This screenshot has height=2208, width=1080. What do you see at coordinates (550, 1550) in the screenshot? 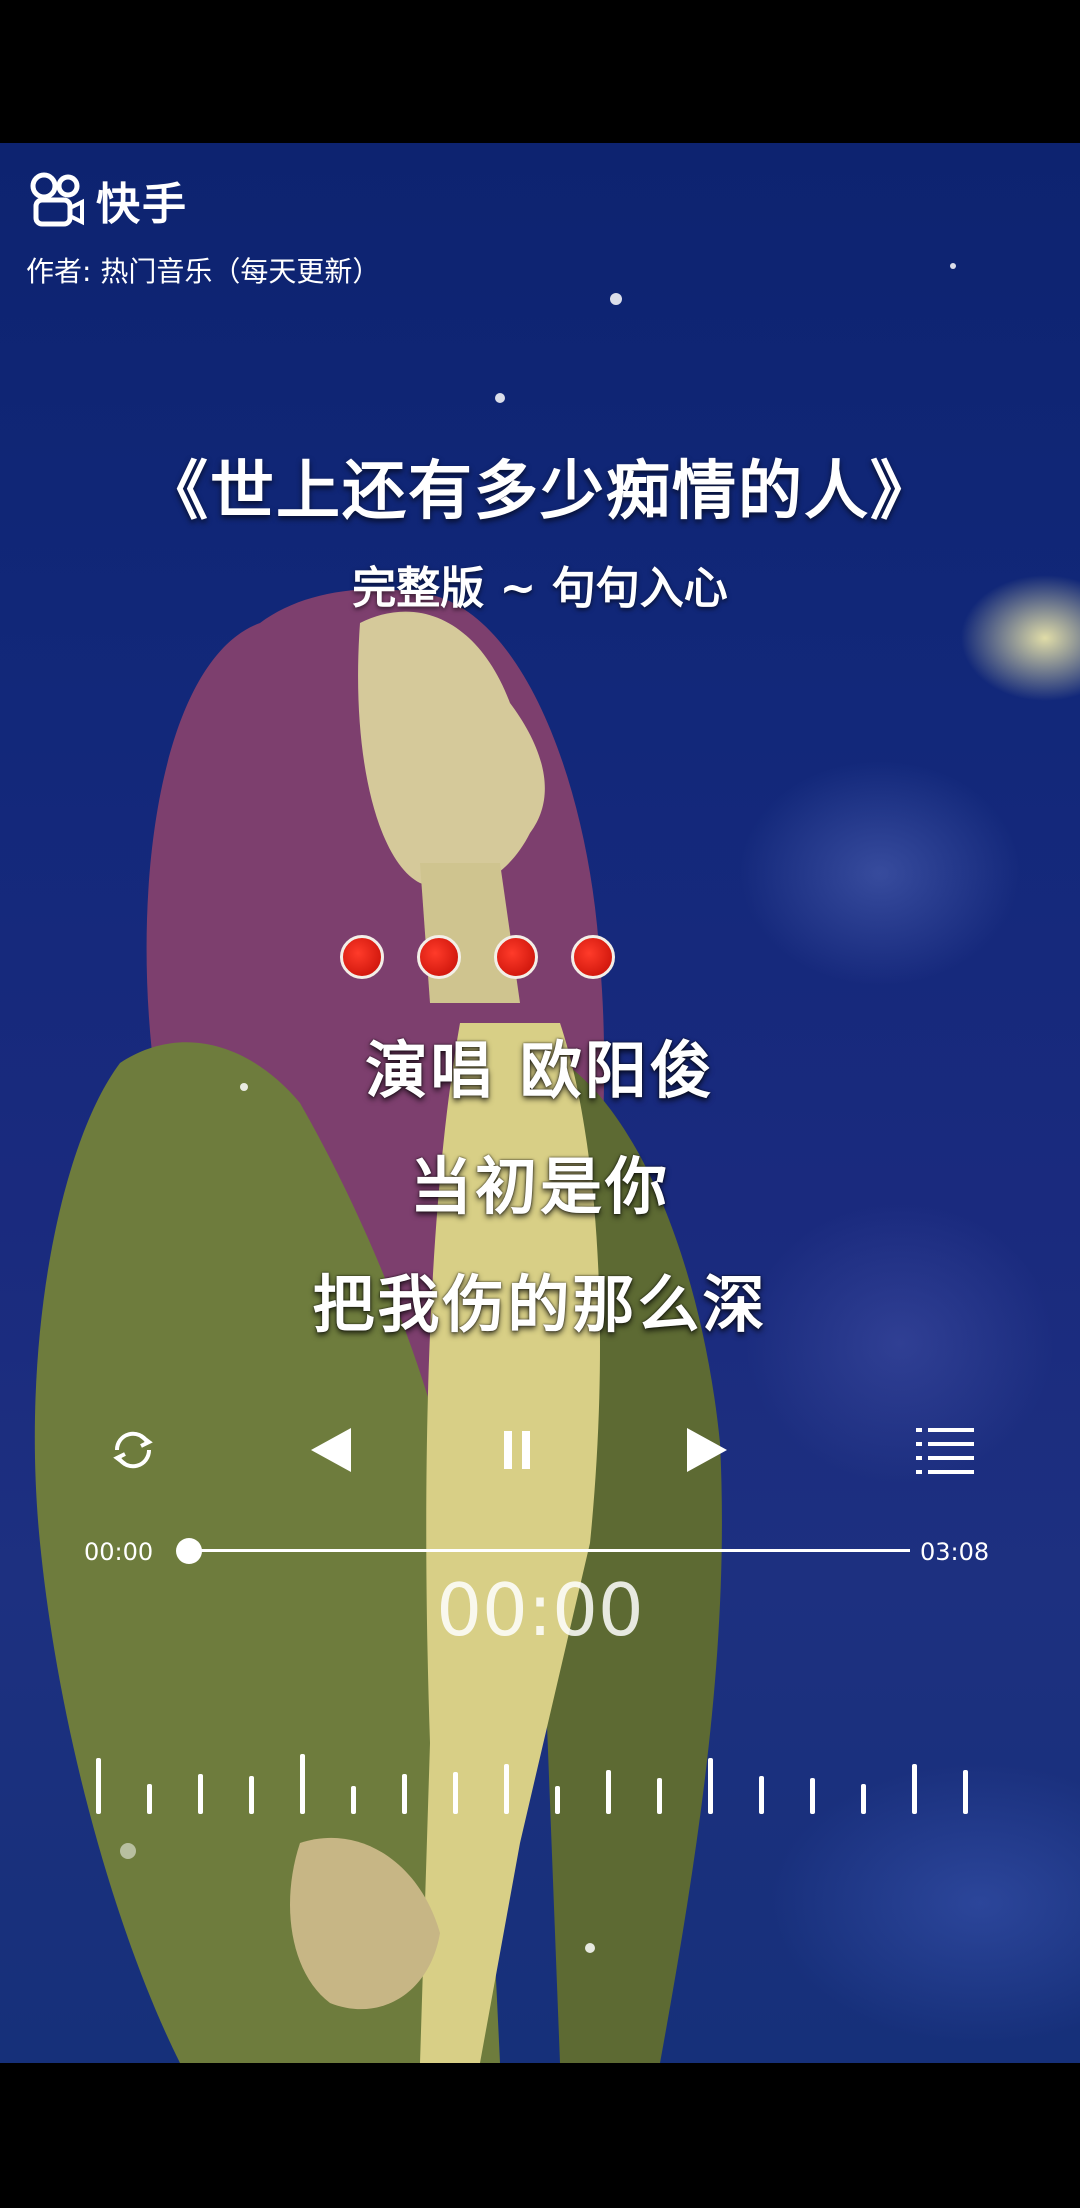
I see `progress-track` at bounding box center [550, 1550].